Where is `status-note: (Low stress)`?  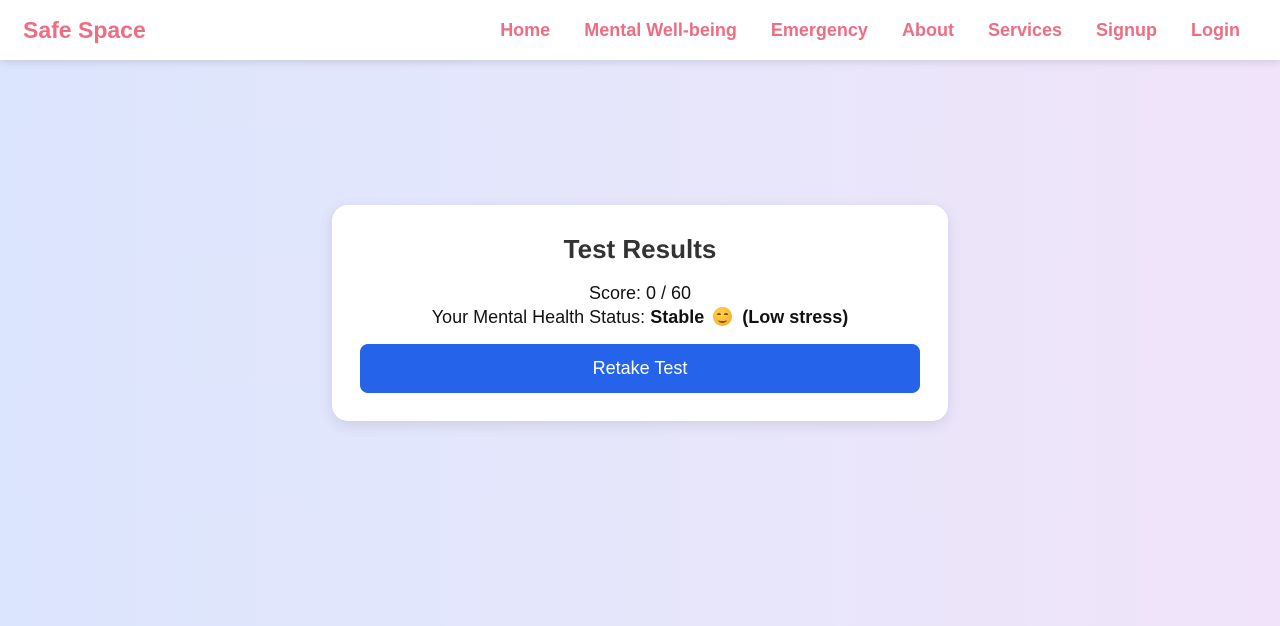 status-note: (Low stress) is located at coordinates (795, 317).